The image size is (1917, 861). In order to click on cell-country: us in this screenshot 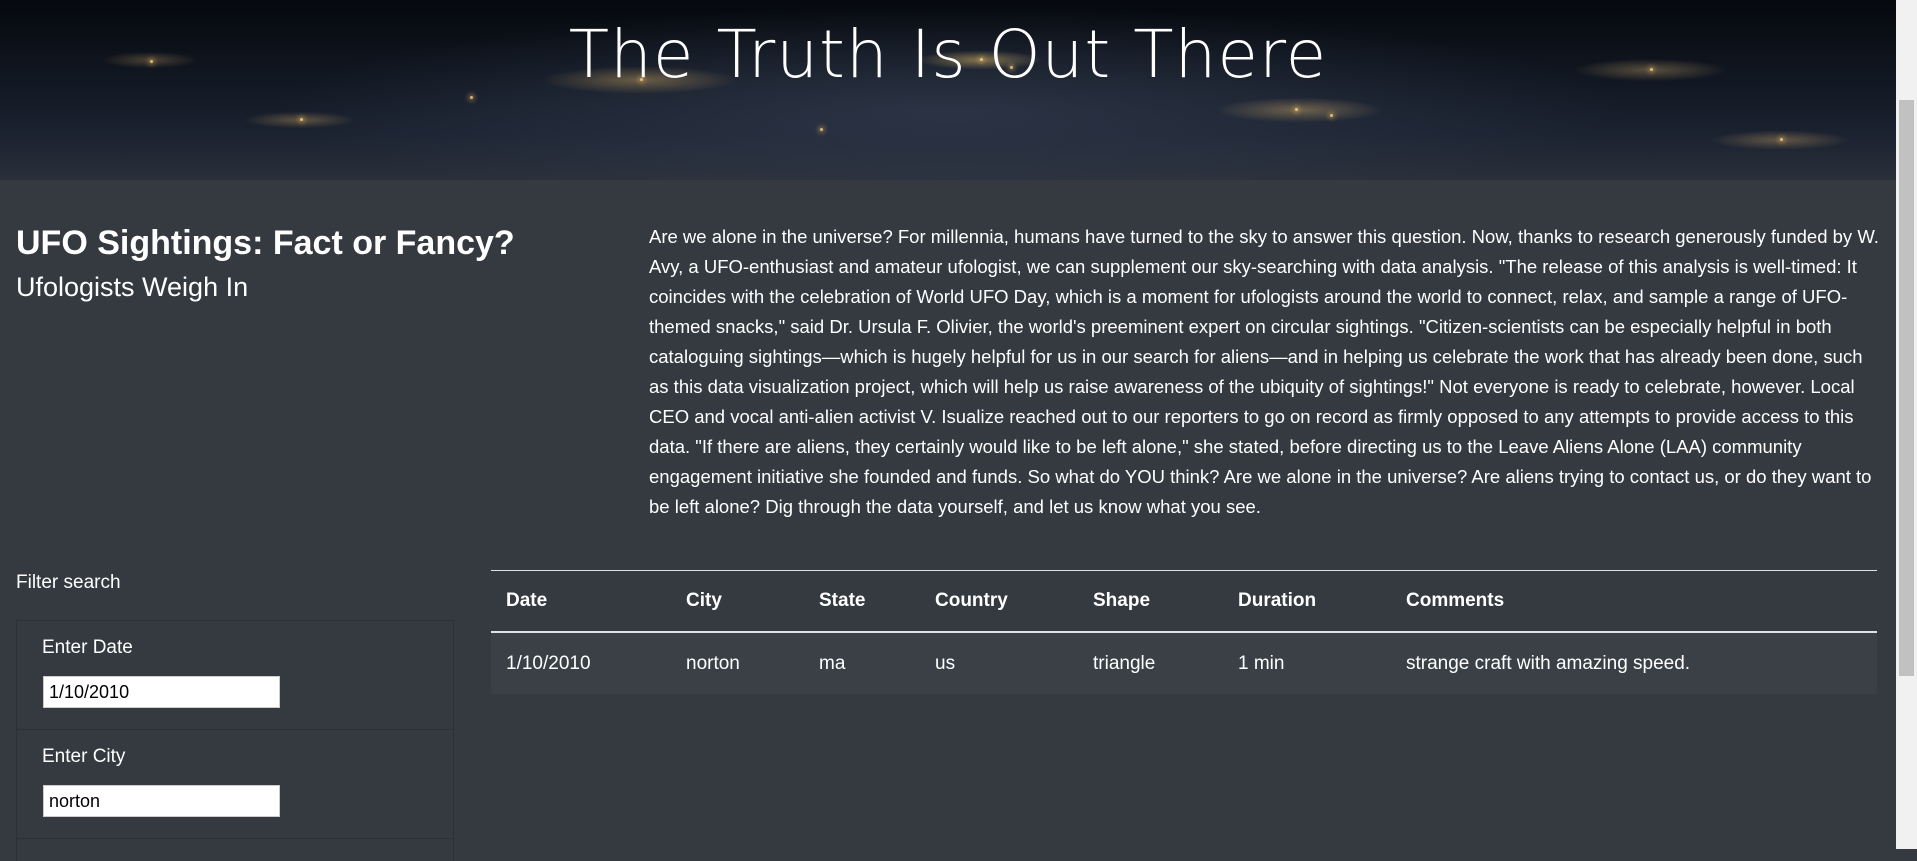, I will do `click(999, 663)`.